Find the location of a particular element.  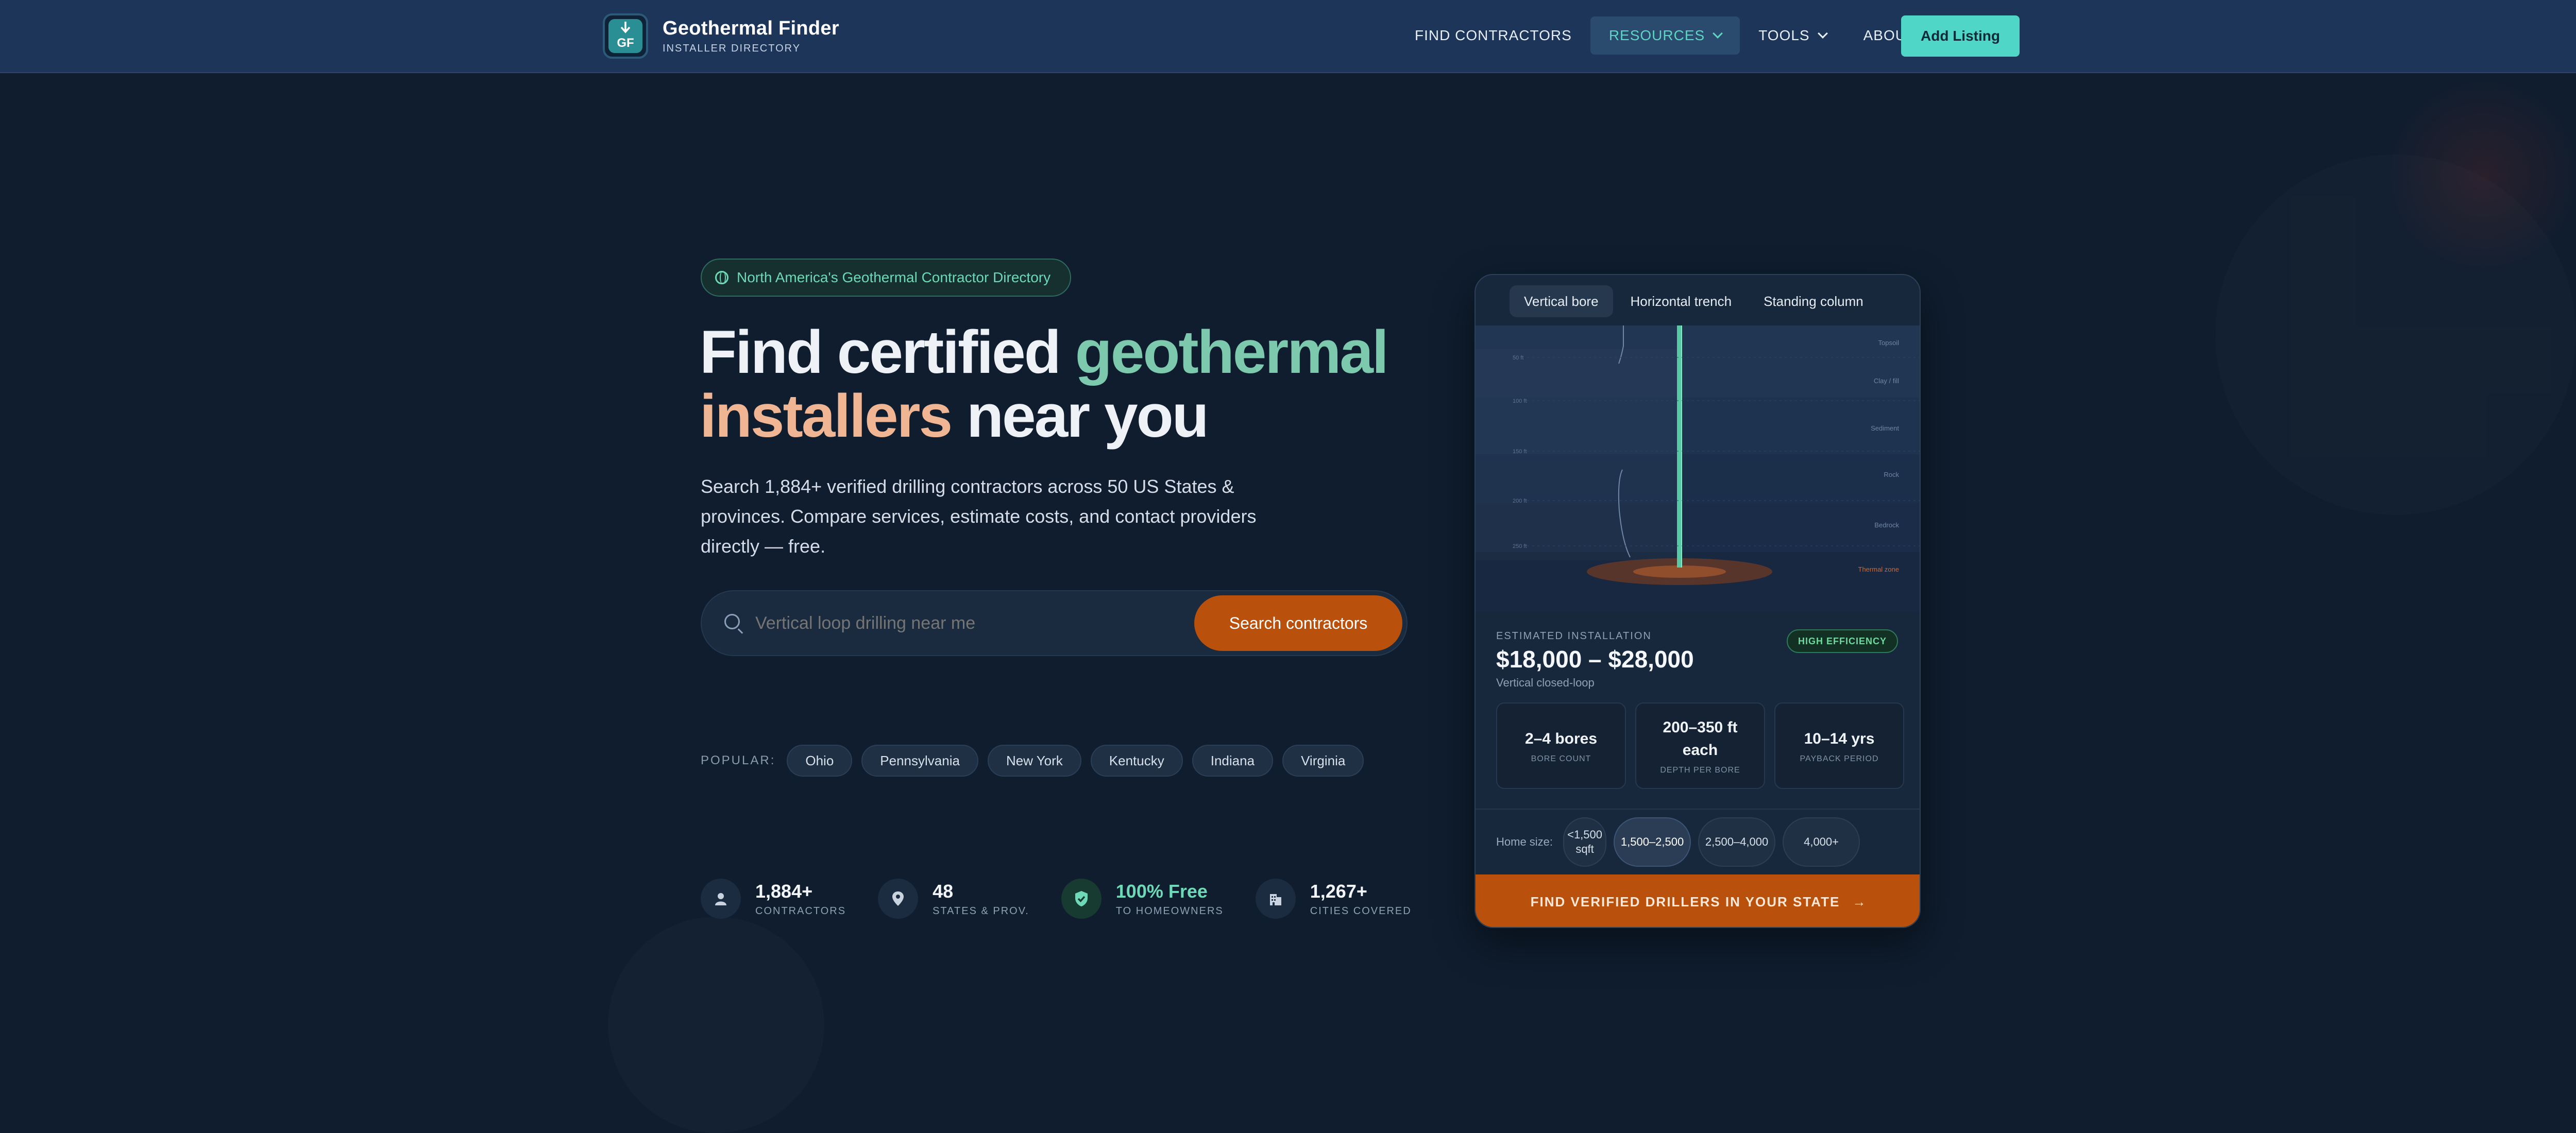

layer-label: Thermal zone is located at coordinates (1878, 569).